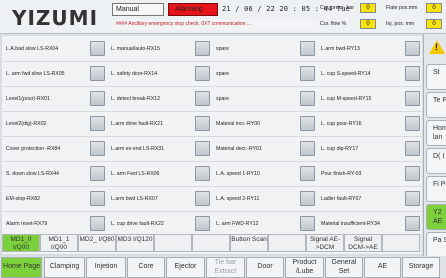  I want to click on io-signal-cell: Material insufficient-RY34, so click(369, 223).